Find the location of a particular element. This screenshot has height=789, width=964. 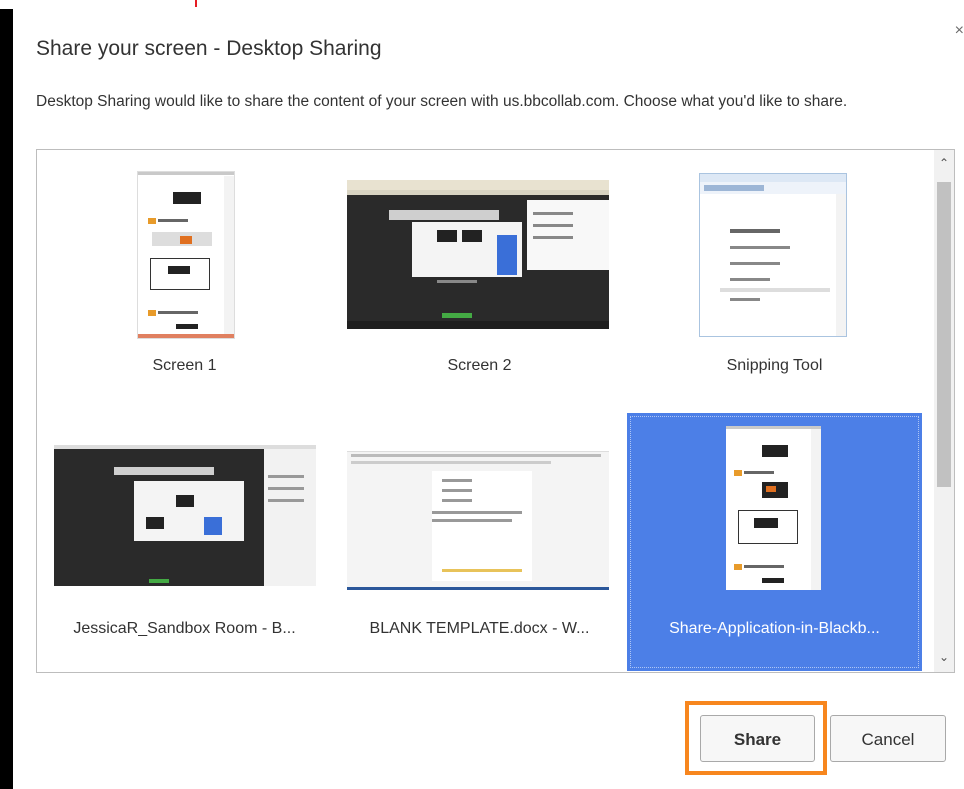

sandbox-room-thumbnail is located at coordinates (185, 515).